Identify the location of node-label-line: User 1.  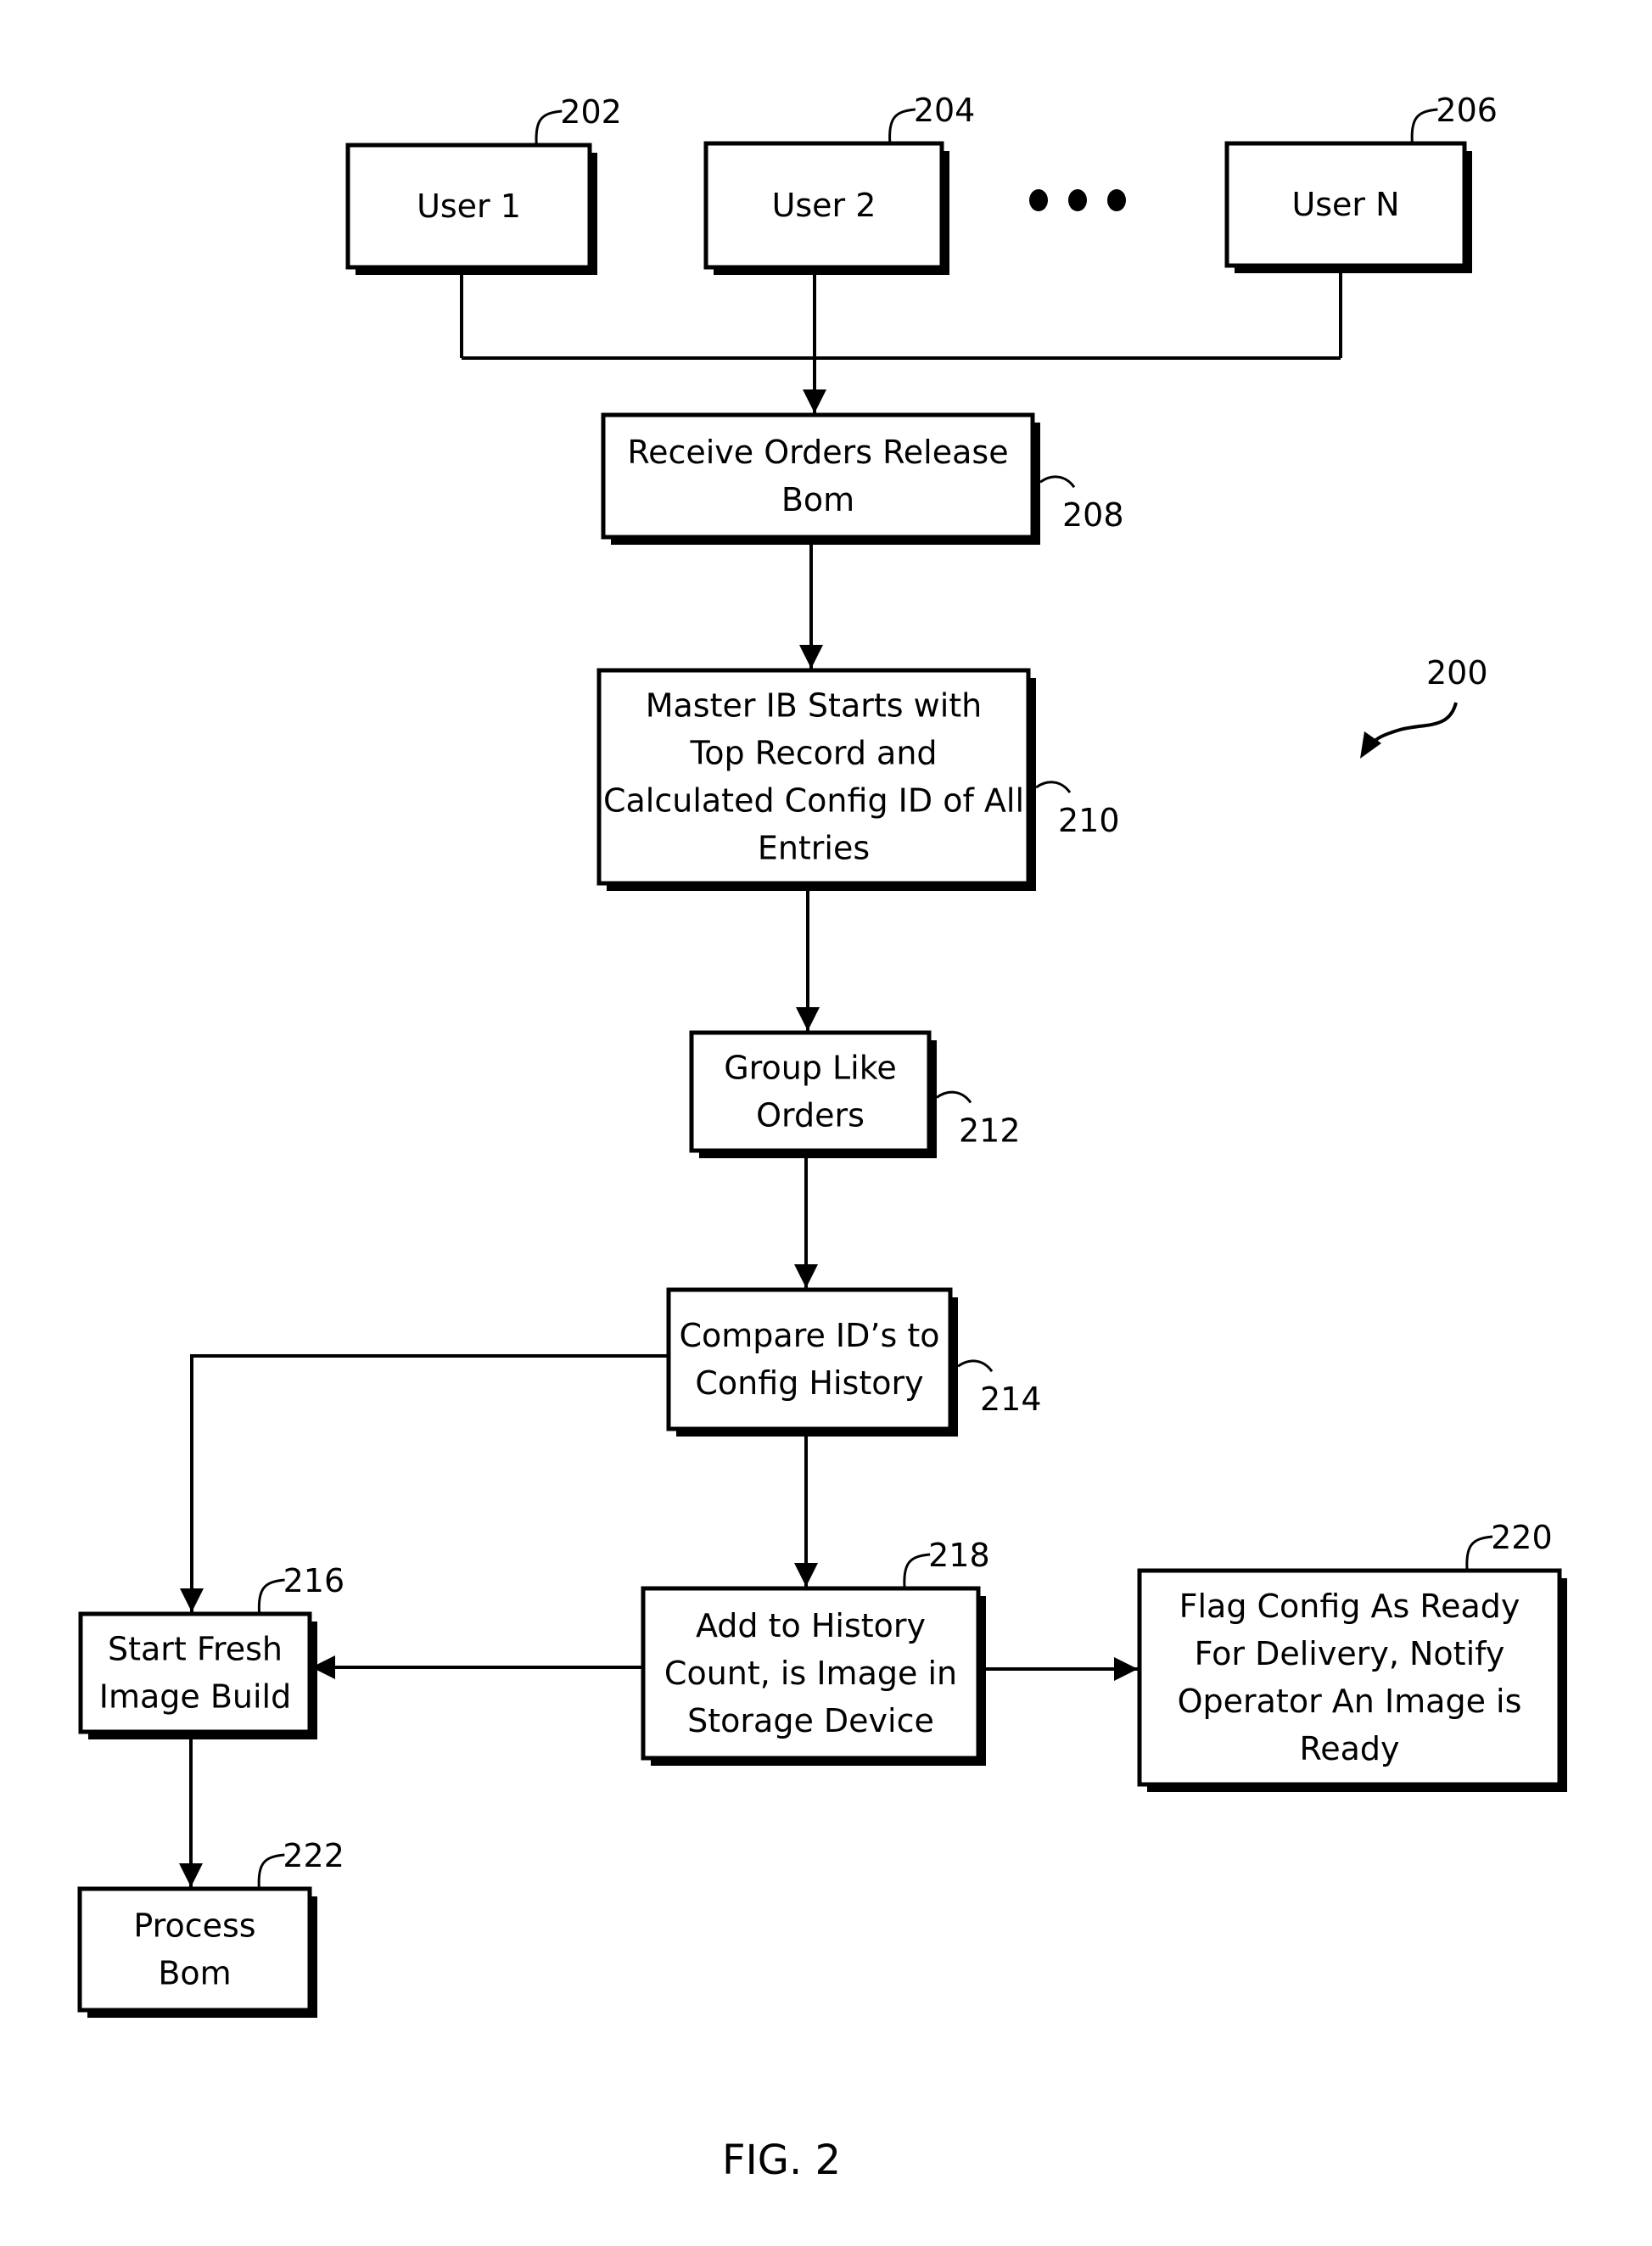
(469, 206).